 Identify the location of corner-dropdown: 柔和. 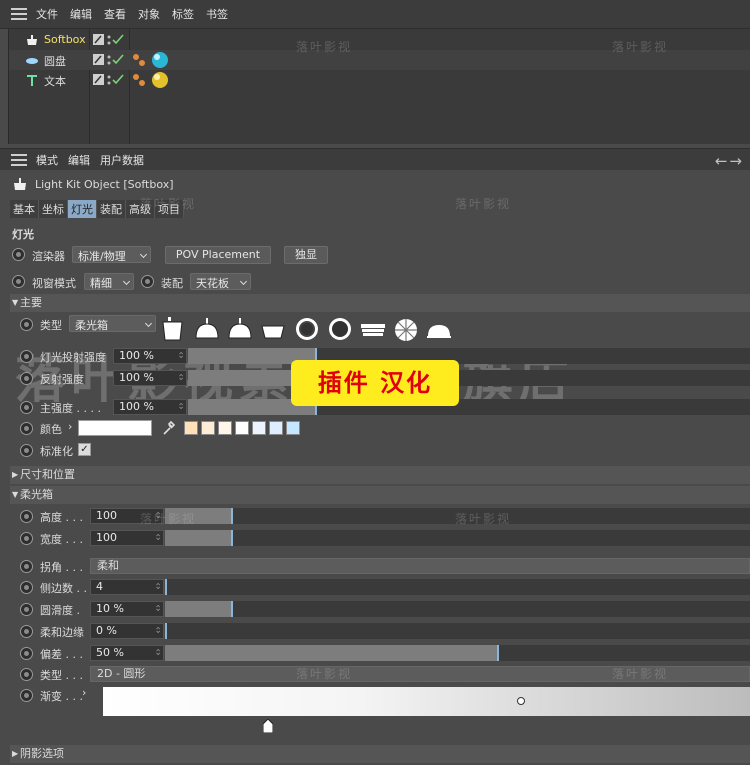
(420, 566).